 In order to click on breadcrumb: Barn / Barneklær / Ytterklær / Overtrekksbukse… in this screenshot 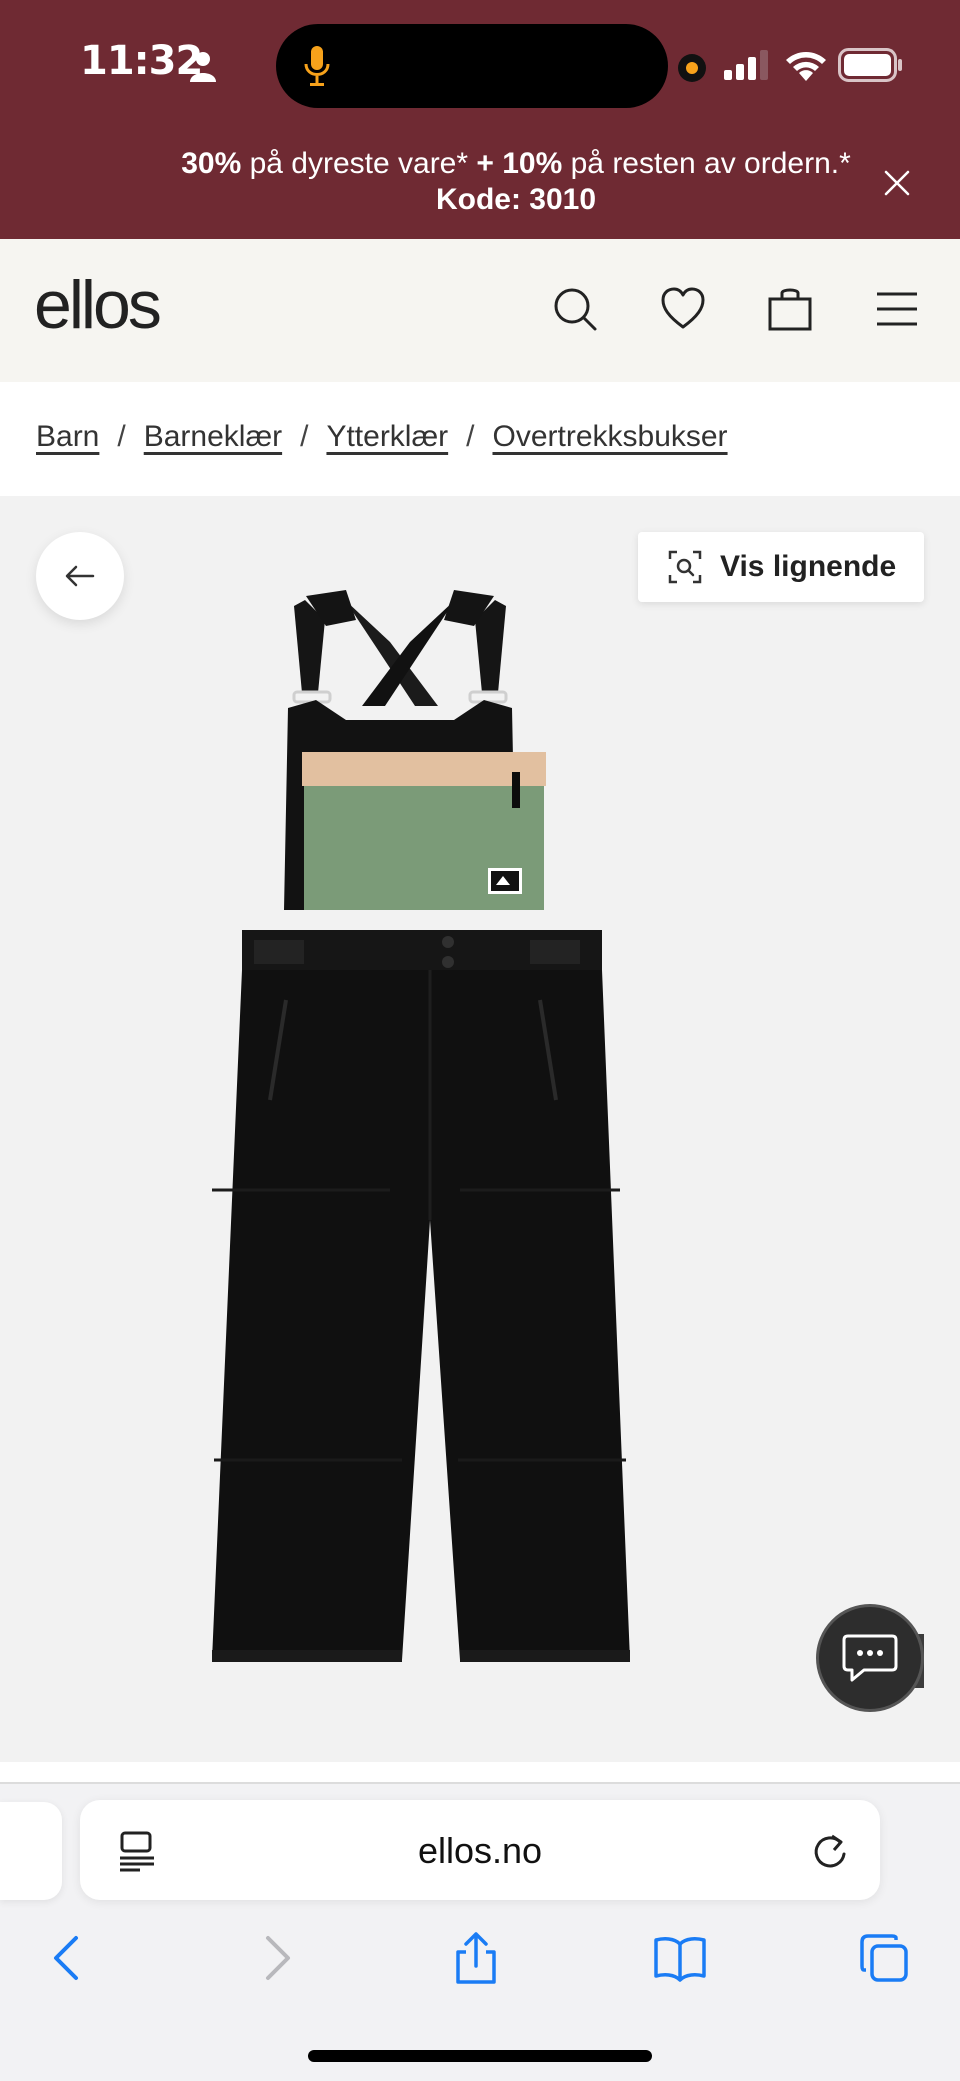, I will do `click(382, 437)`.